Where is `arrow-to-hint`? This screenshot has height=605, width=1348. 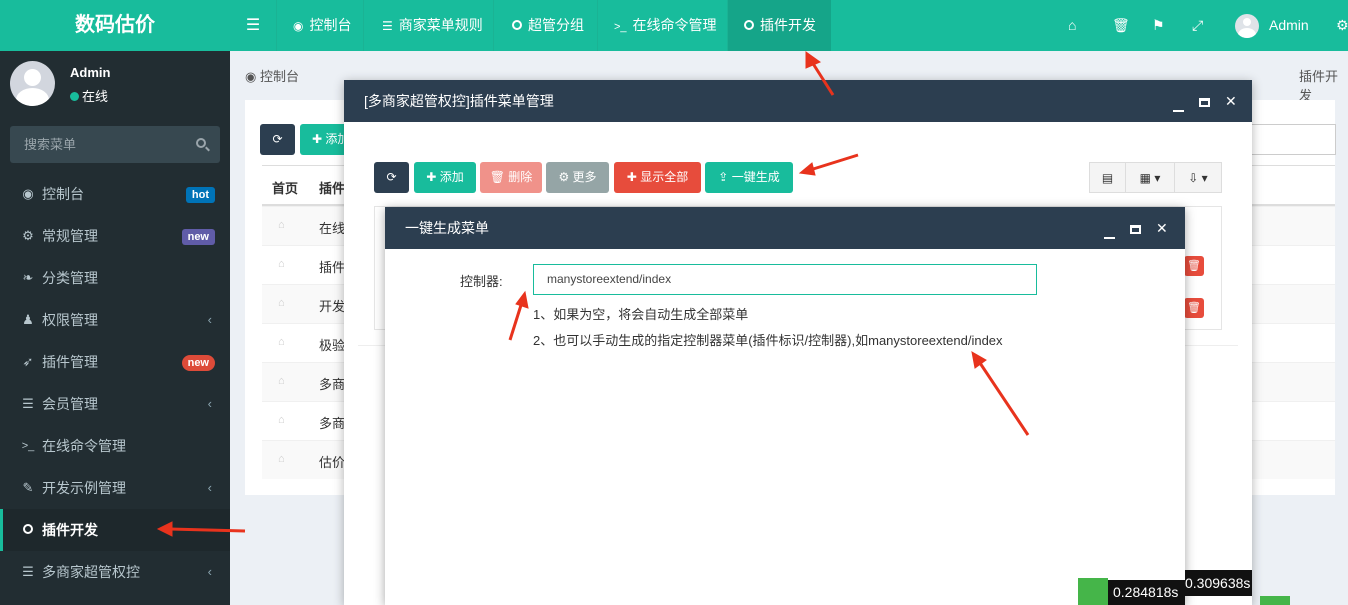
arrow-to-hint is located at coordinates (1003, 397).